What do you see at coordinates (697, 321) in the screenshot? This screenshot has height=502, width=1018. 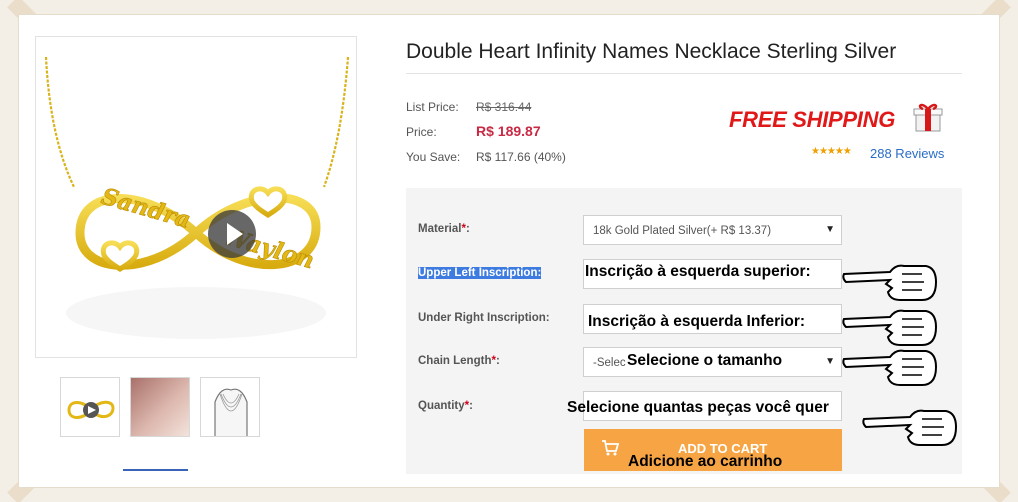 I see `under-right-inscription-overlay: Inscrição à esquerda Inferior:` at bounding box center [697, 321].